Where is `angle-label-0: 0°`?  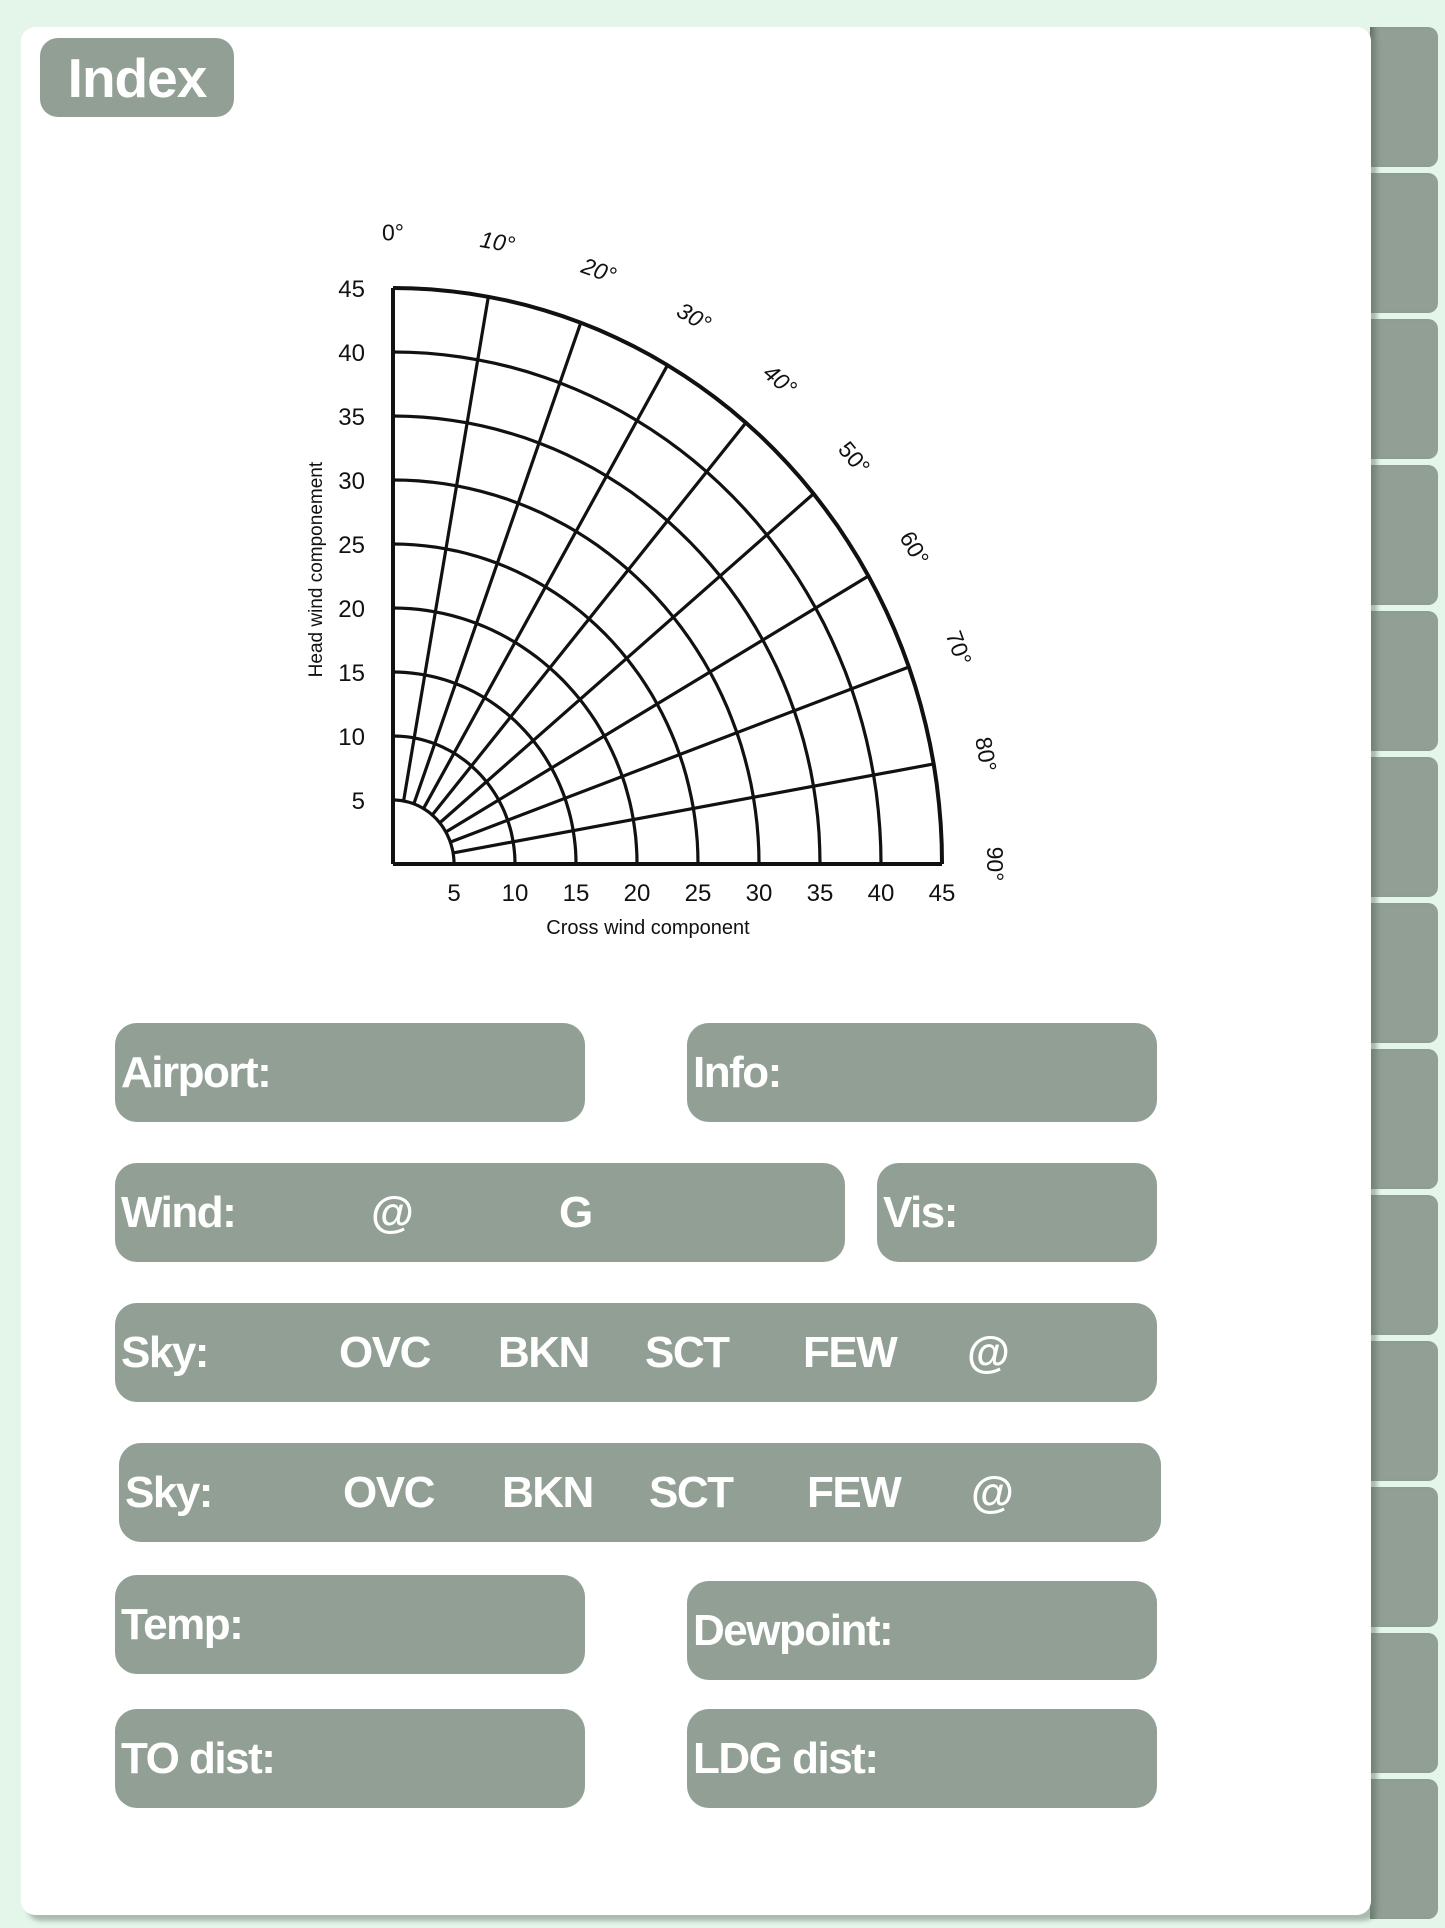
angle-label-0: 0° is located at coordinates (393, 232).